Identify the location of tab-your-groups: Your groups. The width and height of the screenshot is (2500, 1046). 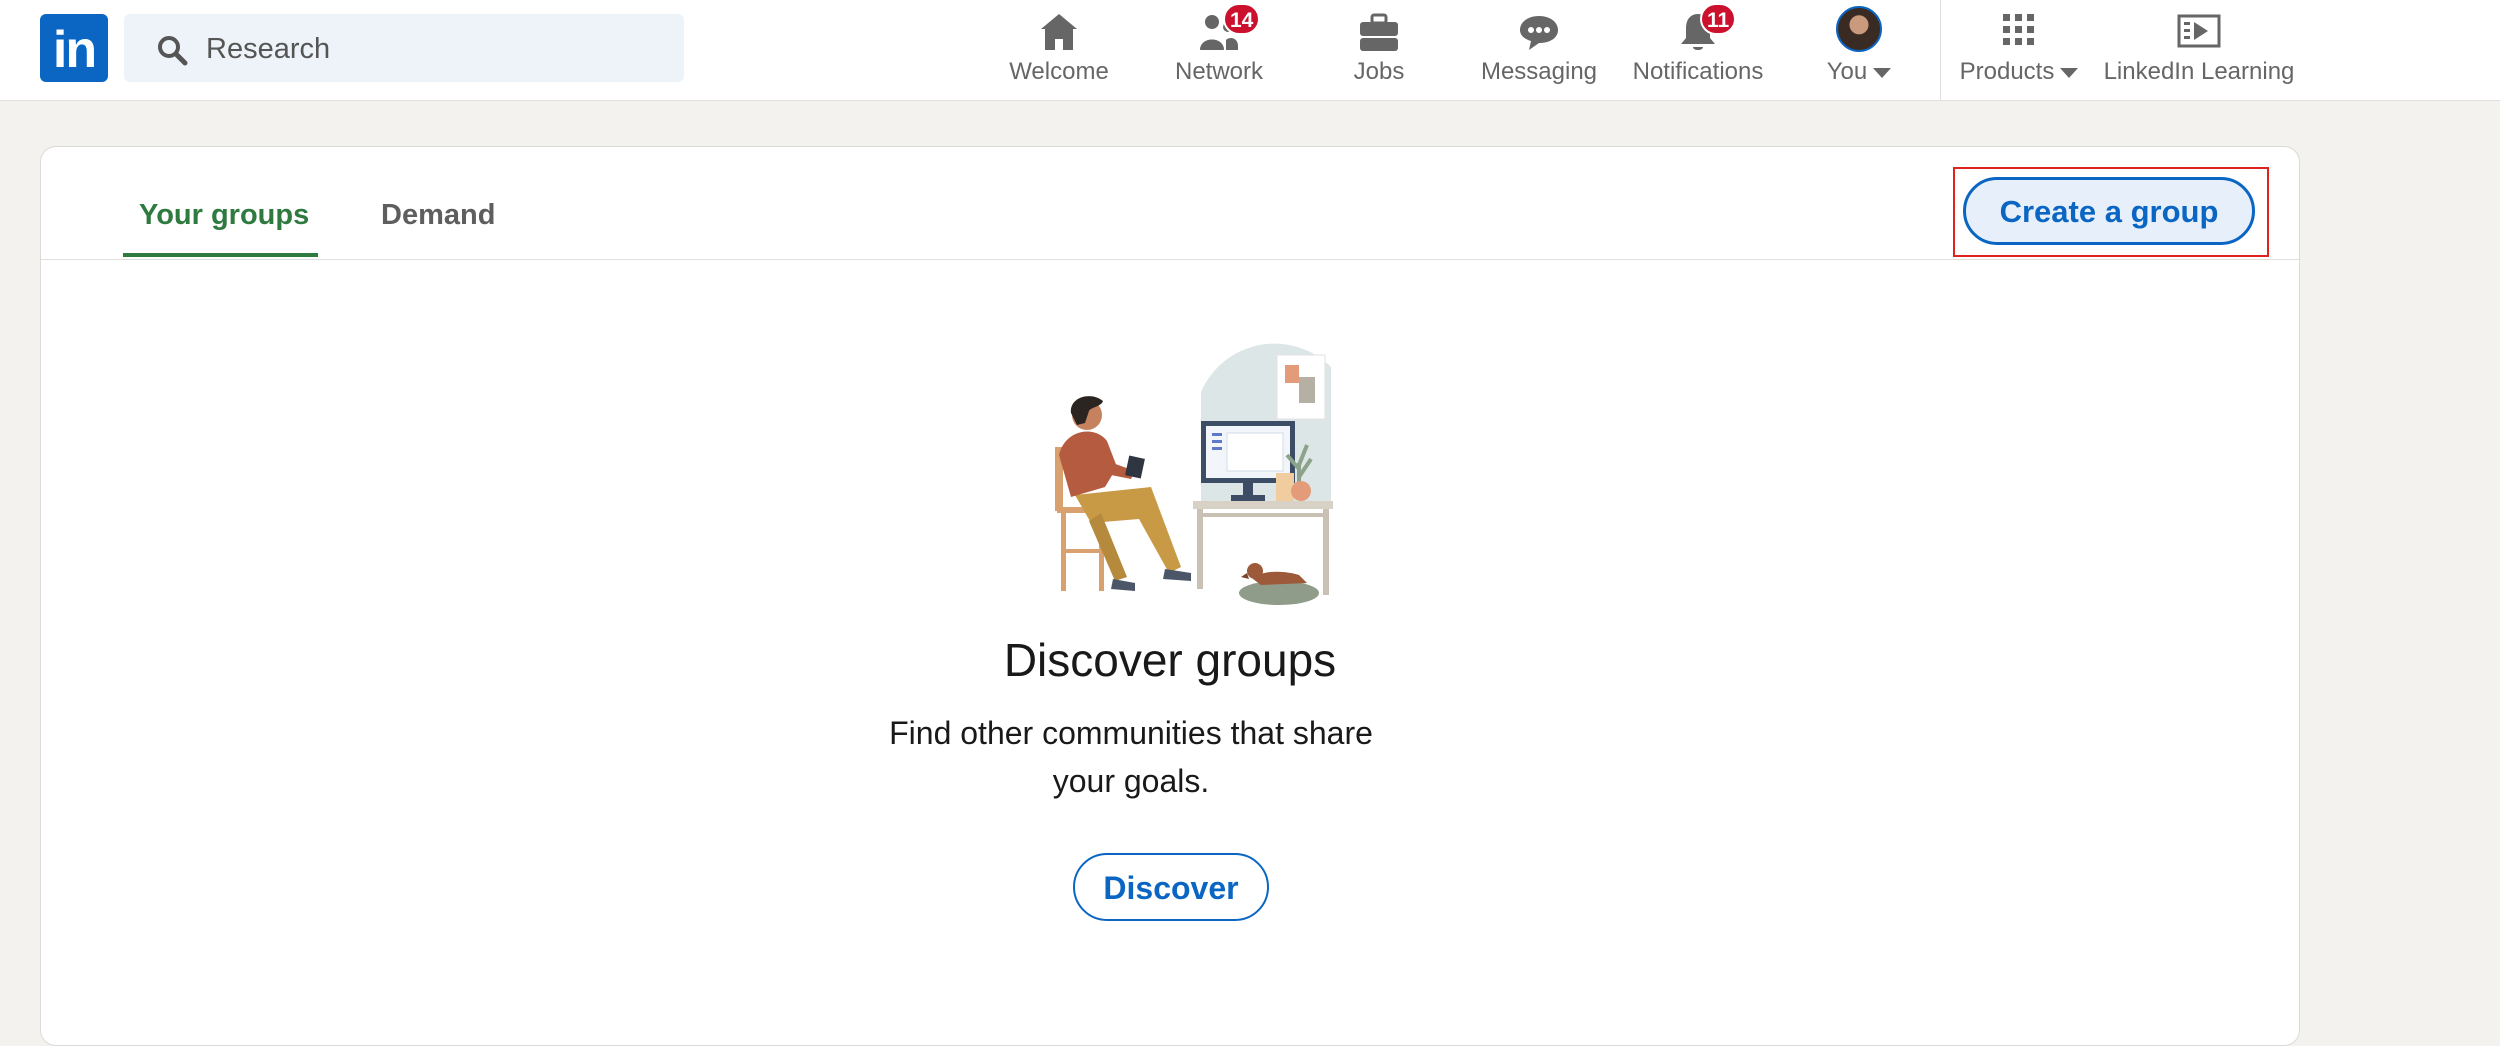
(224, 215).